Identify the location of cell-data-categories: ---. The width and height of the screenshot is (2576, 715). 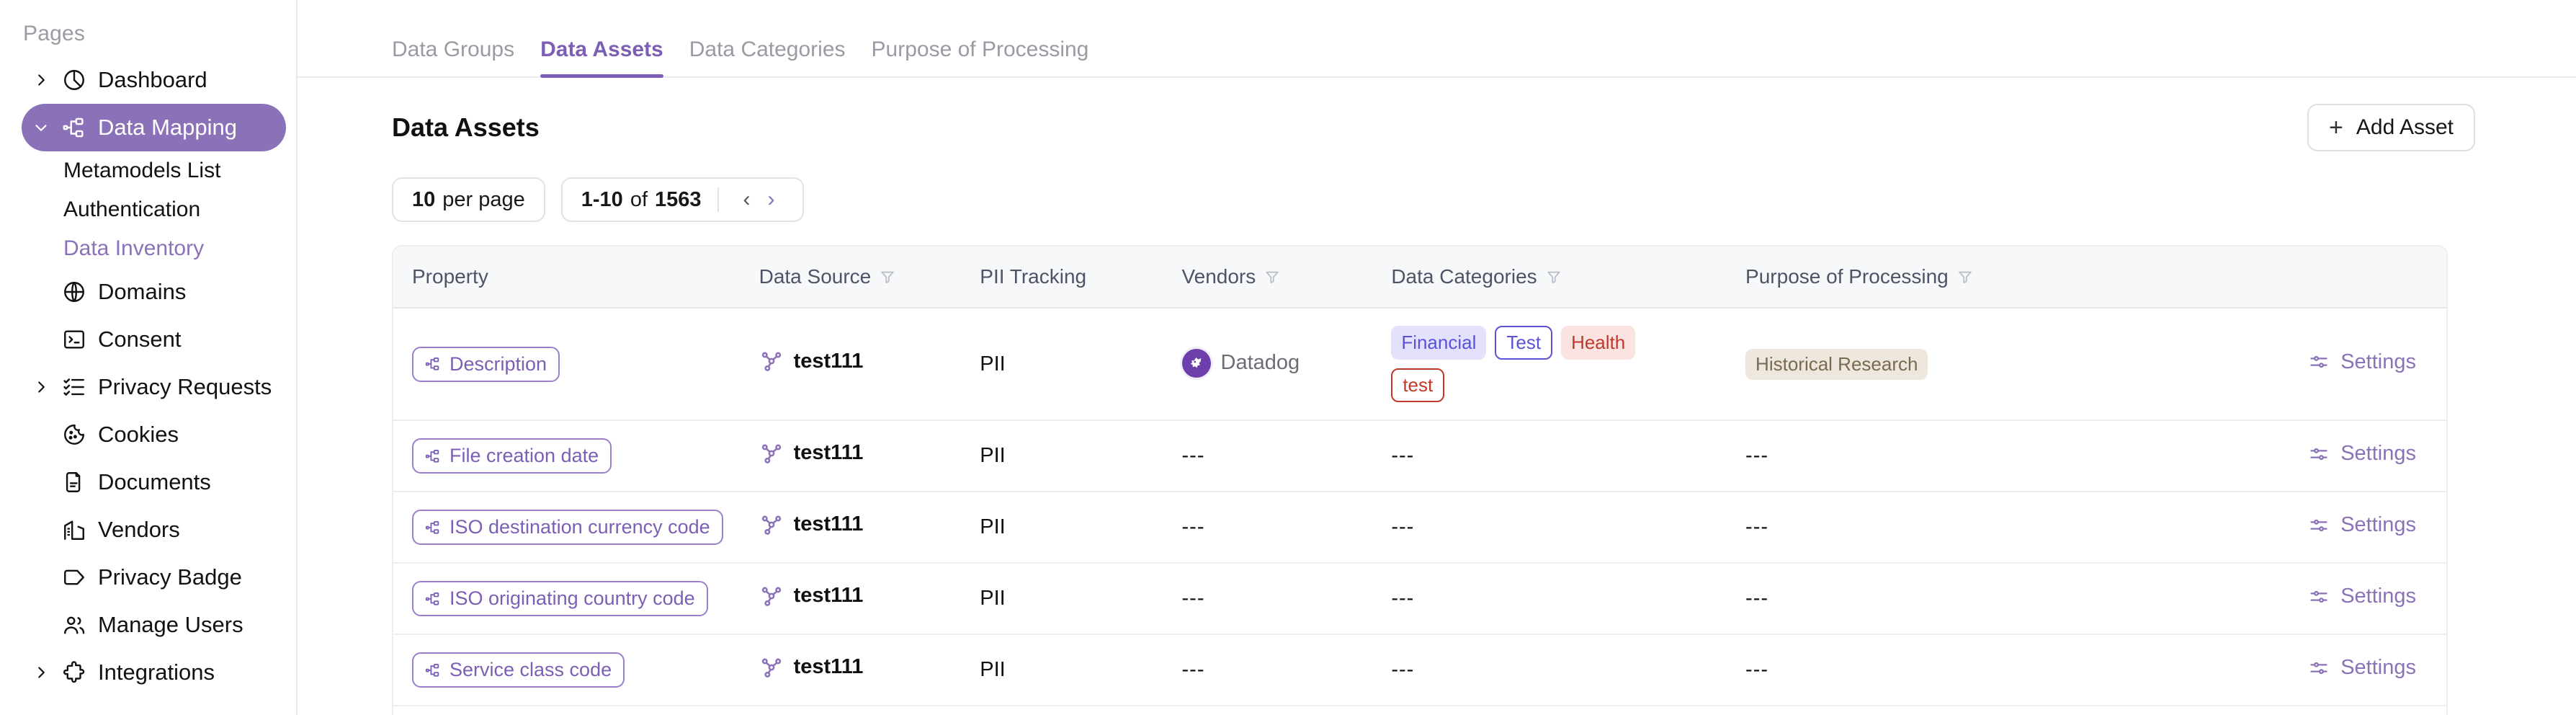
(1568, 670).